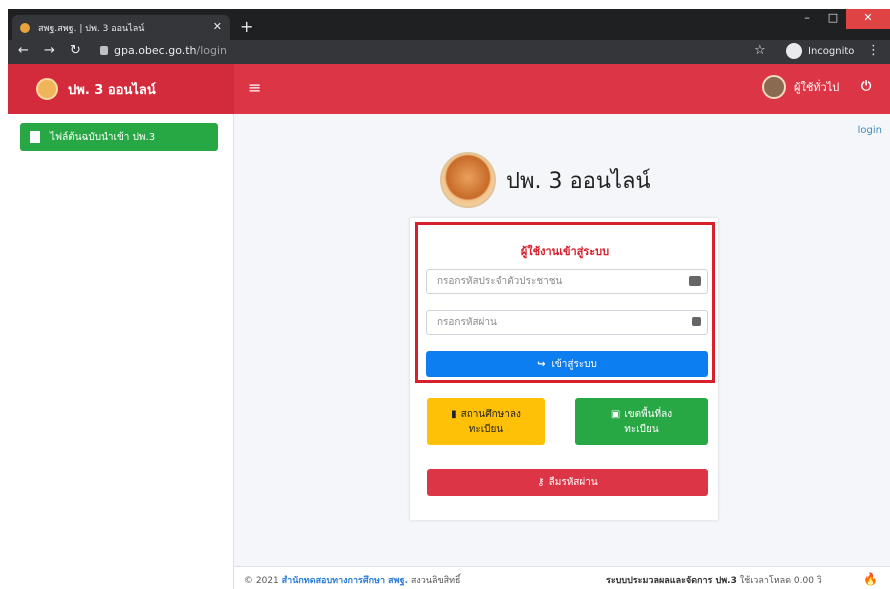  I want to click on sign-in-icon: ↪, so click(541, 364).